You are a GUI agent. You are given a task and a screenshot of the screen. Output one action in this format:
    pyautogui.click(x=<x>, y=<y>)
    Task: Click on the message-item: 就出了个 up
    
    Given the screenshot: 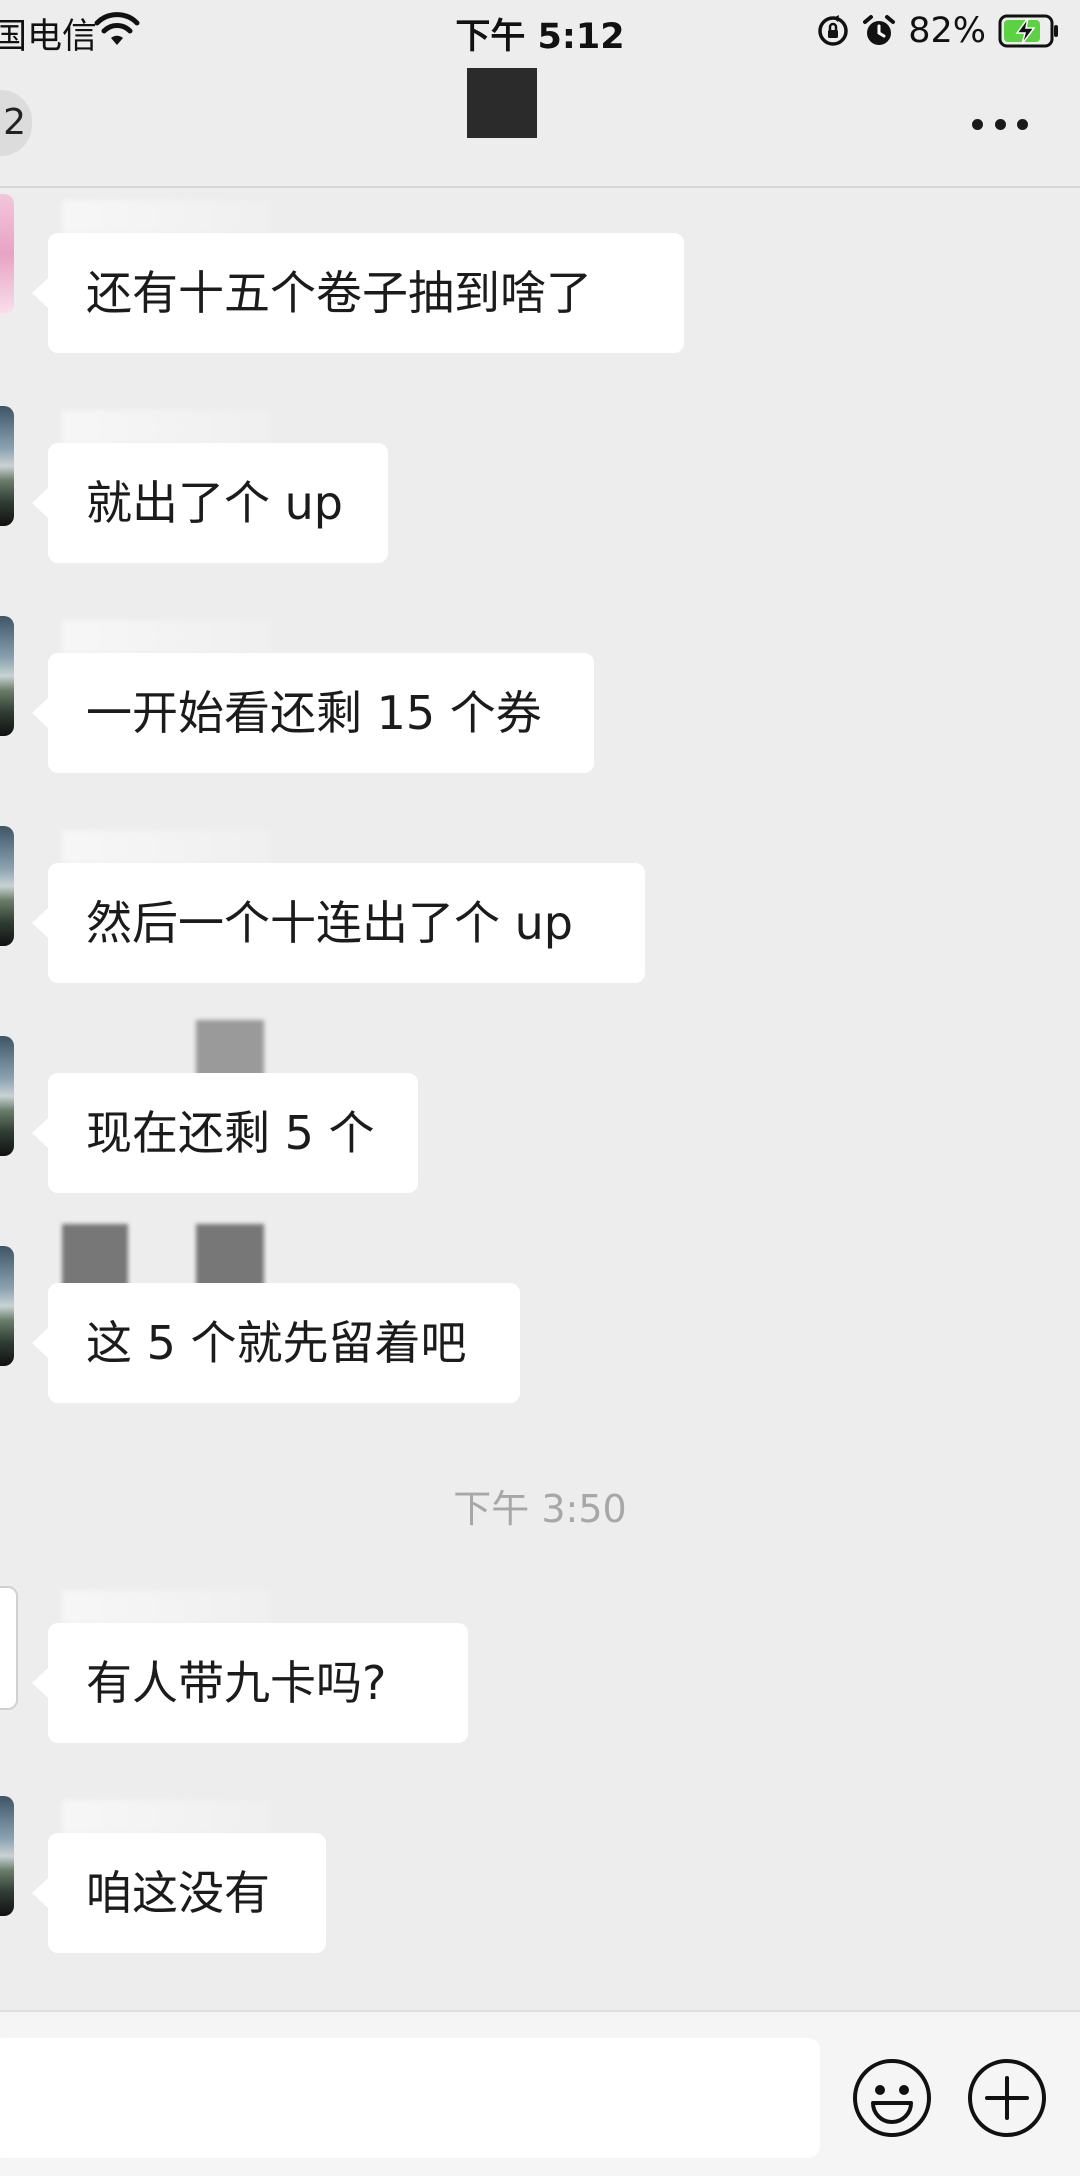 What is the action you would take?
    pyautogui.click(x=540, y=485)
    